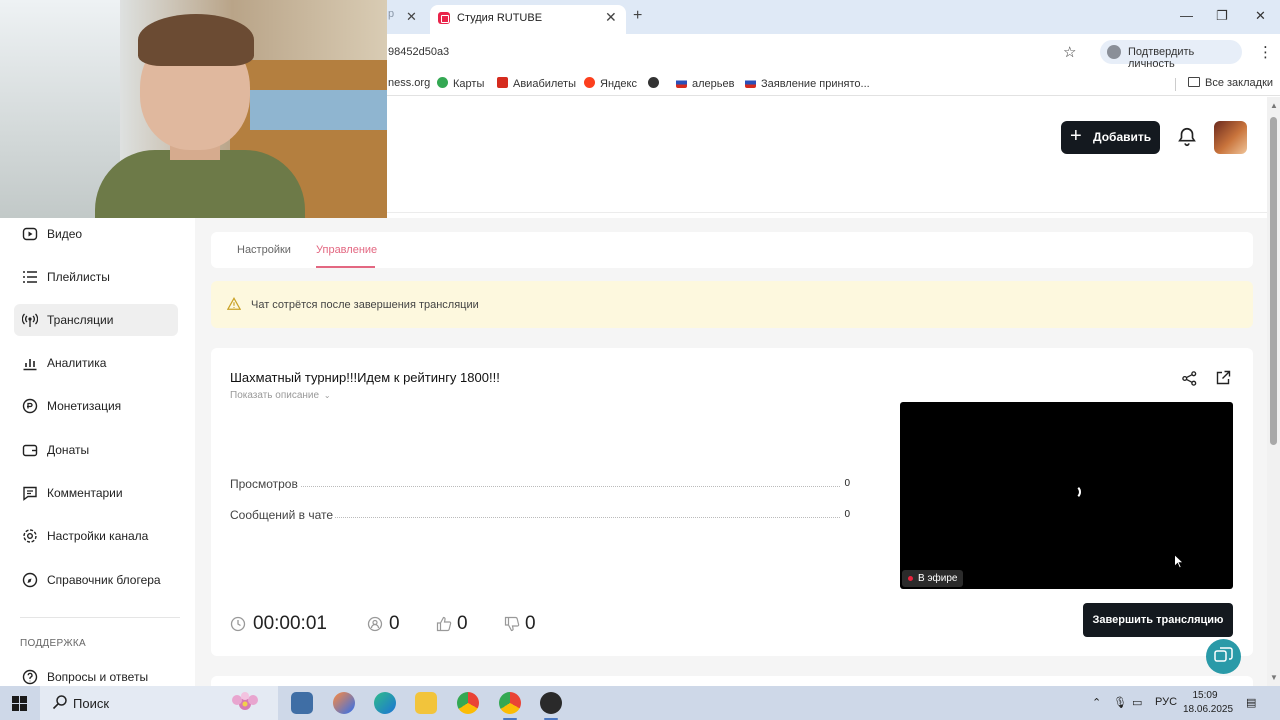 The width and height of the screenshot is (1280, 720). What do you see at coordinates (30, 320) in the screenshot?
I see `broadcast-icon` at bounding box center [30, 320].